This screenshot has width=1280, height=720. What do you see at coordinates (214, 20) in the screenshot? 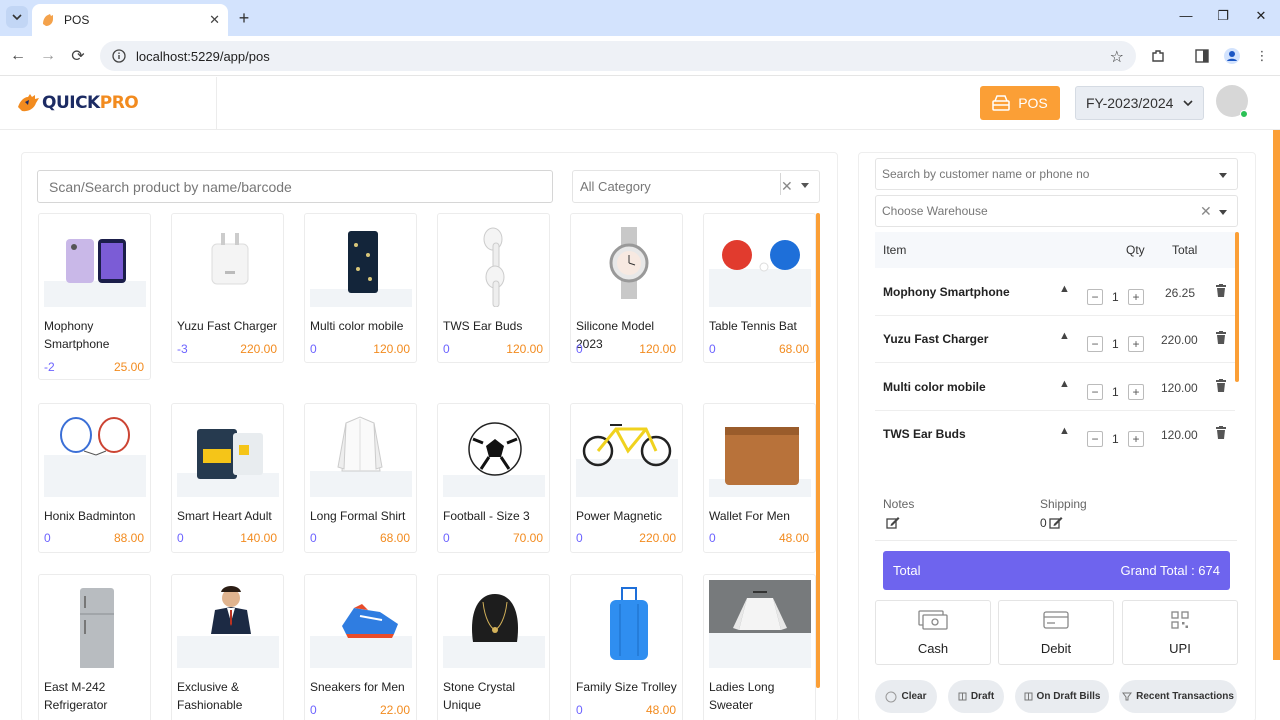
I see `close-icon: ✕` at bounding box center [214, 20].